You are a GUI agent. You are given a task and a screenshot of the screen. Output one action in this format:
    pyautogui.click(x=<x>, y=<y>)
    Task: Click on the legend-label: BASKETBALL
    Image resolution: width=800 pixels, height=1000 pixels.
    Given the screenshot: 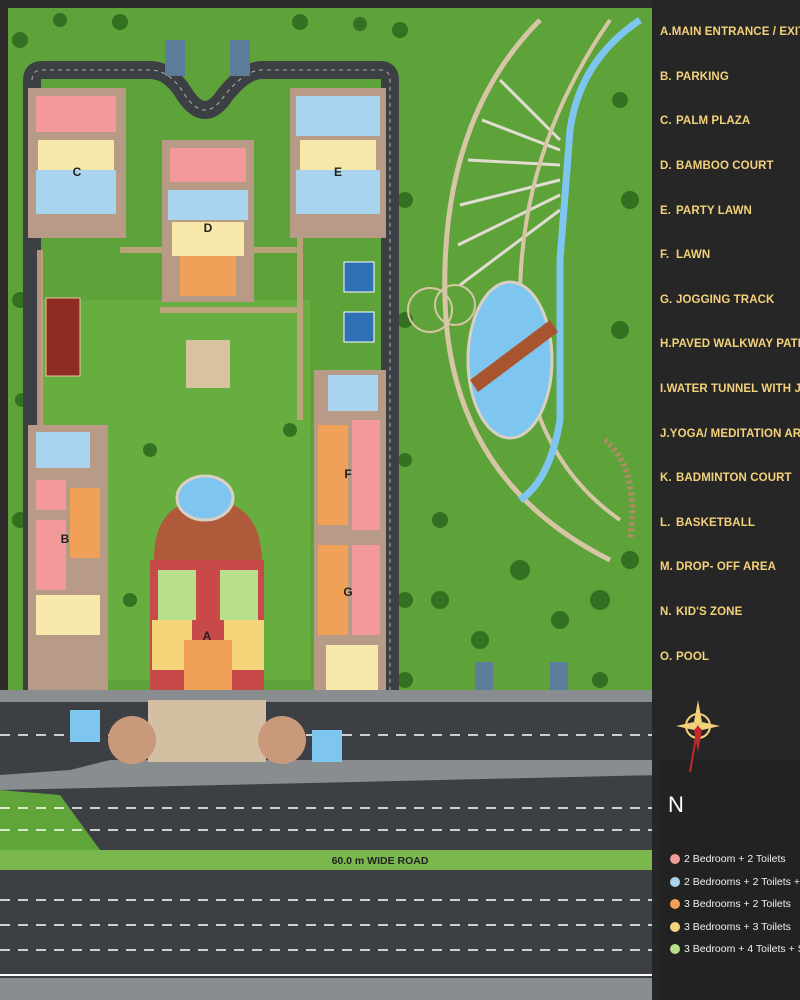 What is the action you would take?
    pyautogui.click(x=715, y=522)
    